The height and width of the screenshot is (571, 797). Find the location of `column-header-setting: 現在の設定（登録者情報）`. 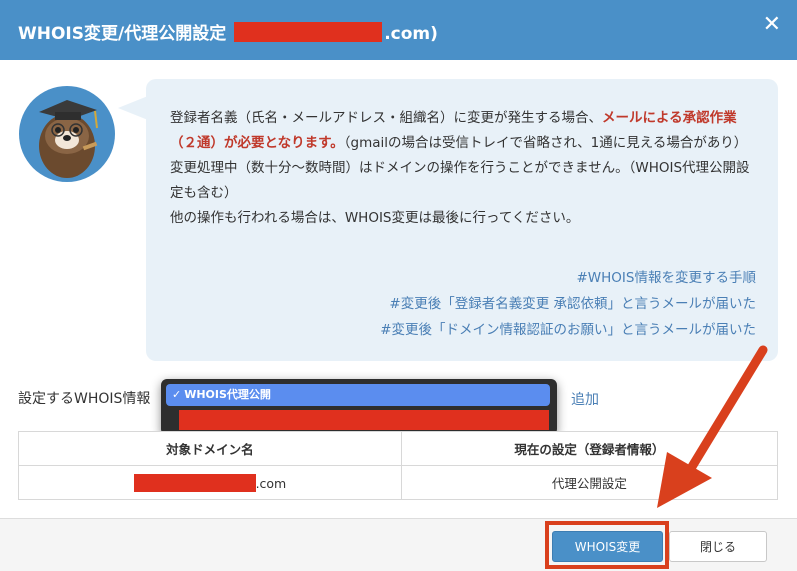

column-header-setting: 現在の設定（登録者情報） is located at coordinates (589, 448).